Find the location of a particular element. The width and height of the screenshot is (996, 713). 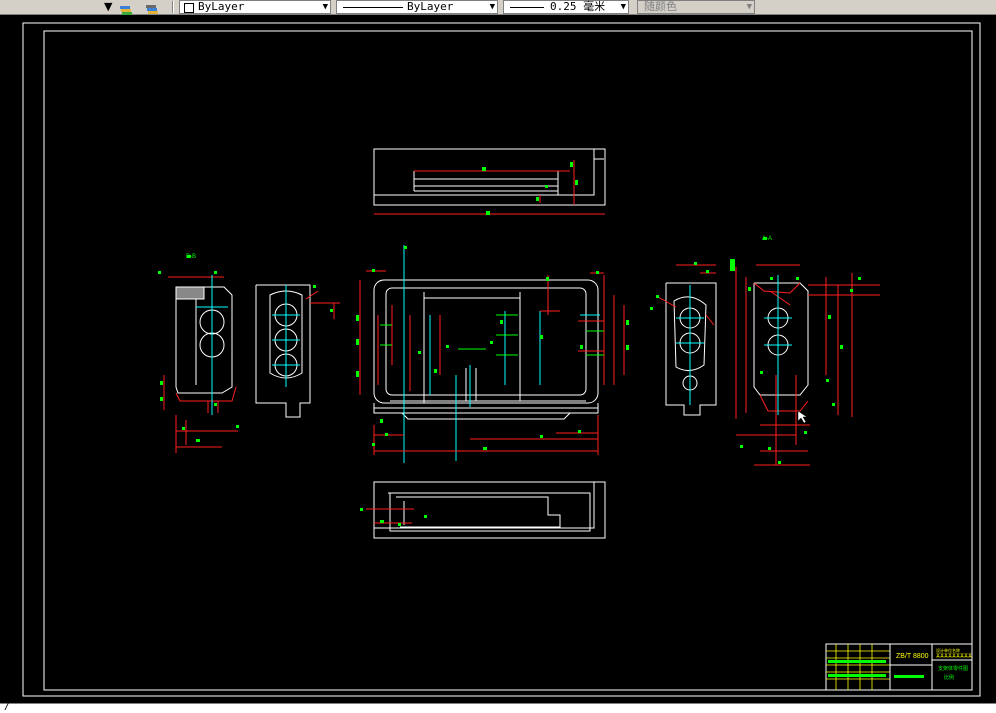

right-section-label: A-A is located at coordinates (767, 239).